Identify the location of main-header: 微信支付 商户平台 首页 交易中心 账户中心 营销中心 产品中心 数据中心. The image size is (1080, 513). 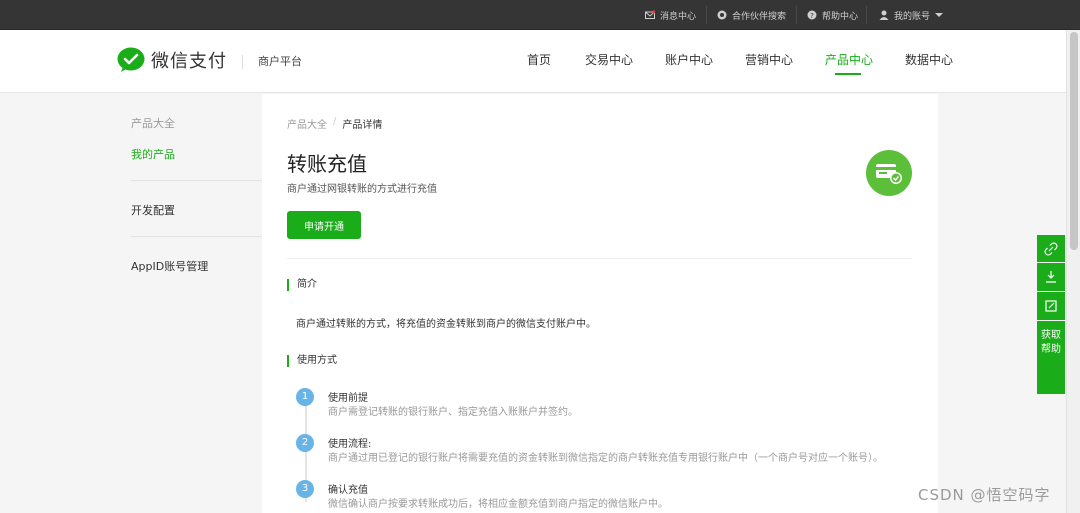
(540, 61).